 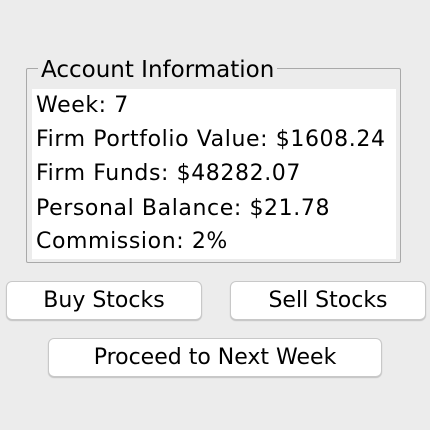 I want to click on buy-stocks-button: Buy Stocks, so click(x=104, y=300).